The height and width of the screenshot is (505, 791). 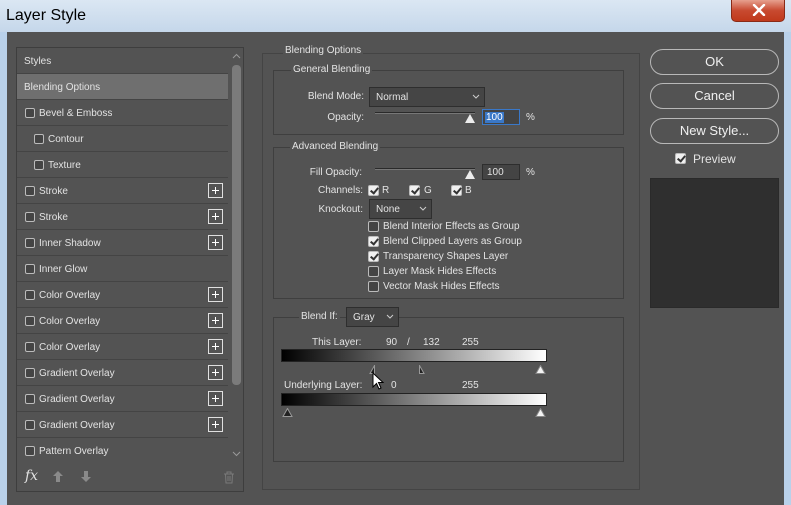 I want to click on opacity-slider-thumb, so click(x=470, y=118).